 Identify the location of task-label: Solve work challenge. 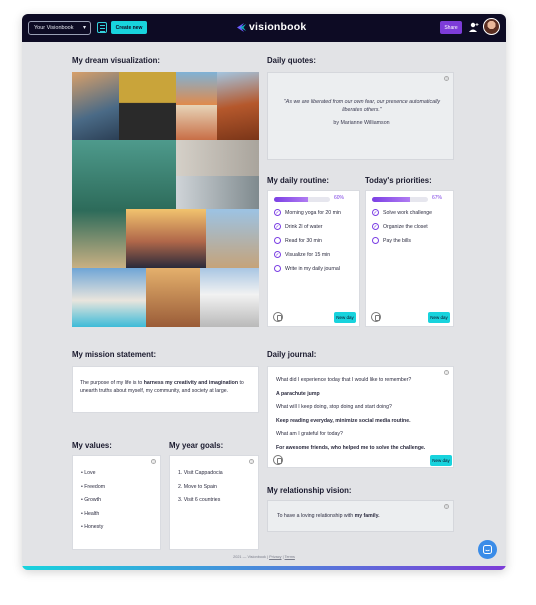
(408, 212).